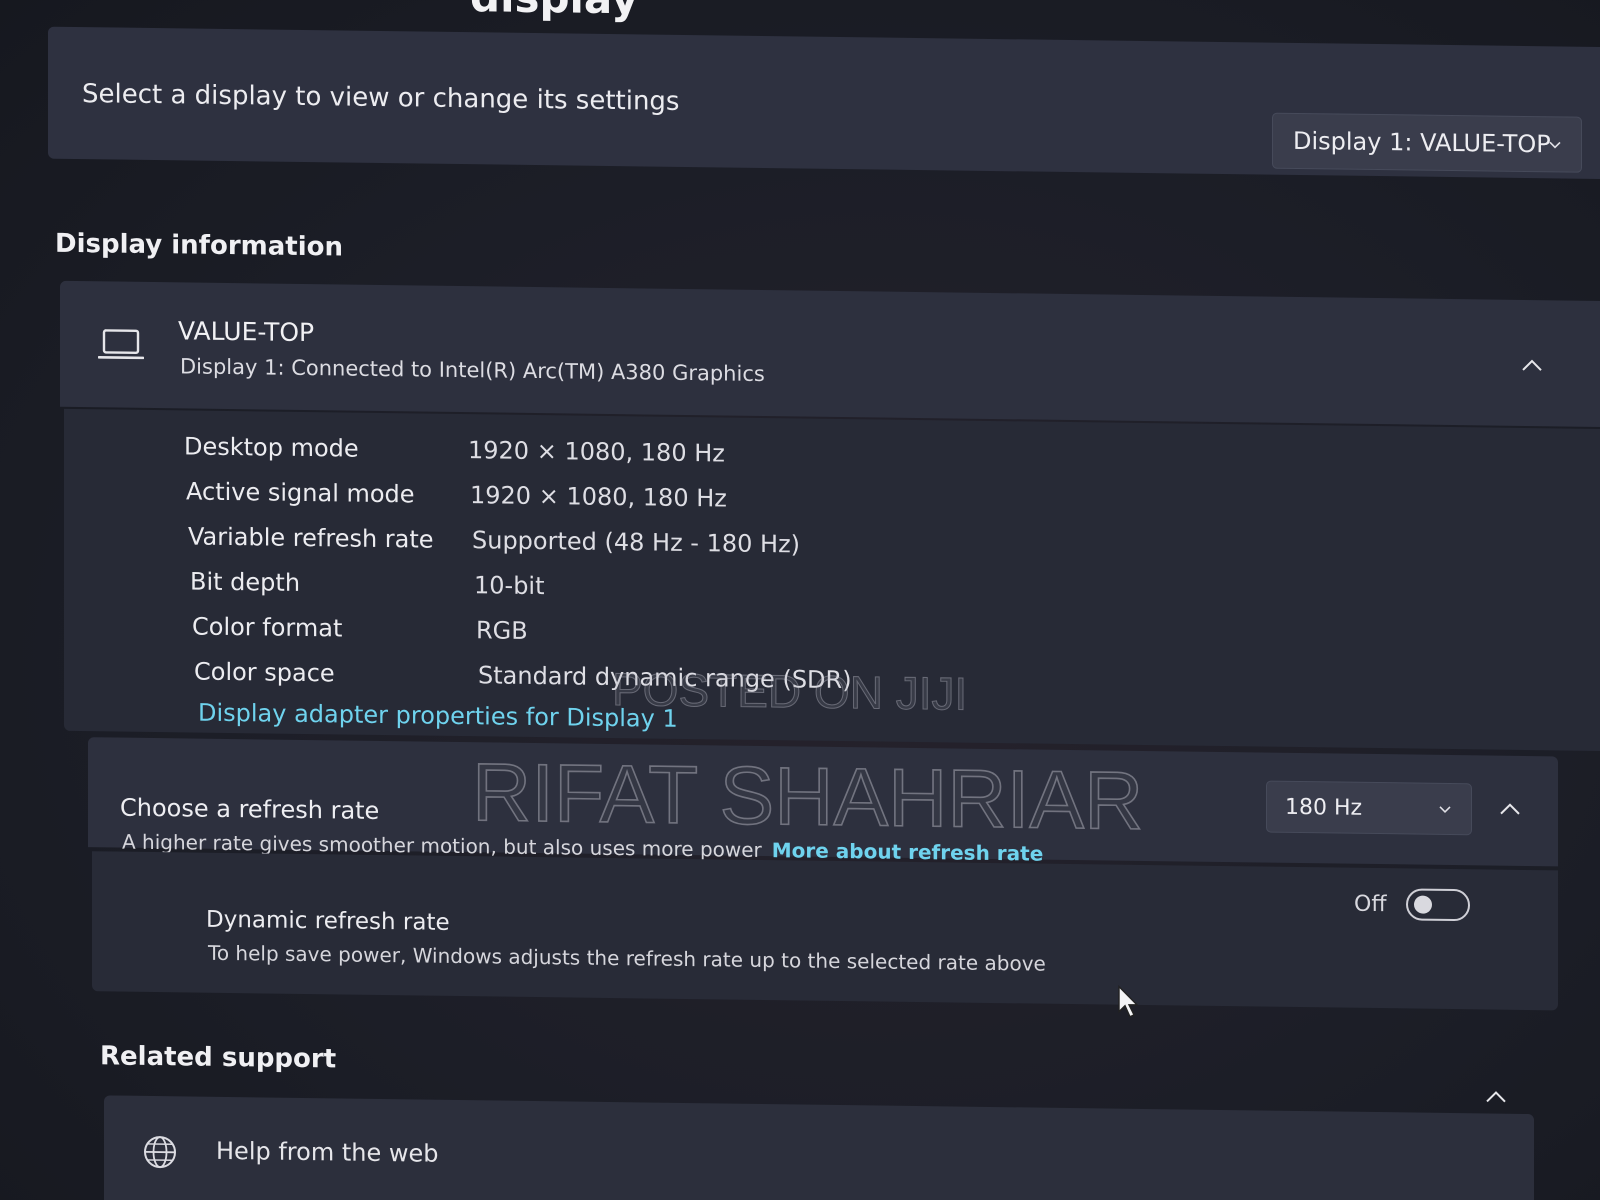 This screenshot has height=1200, width=1600. What do you see at coordinates (245, 582) in the screenshot?
I see `property-label: Bit depth` at bounding box center [245, 582].